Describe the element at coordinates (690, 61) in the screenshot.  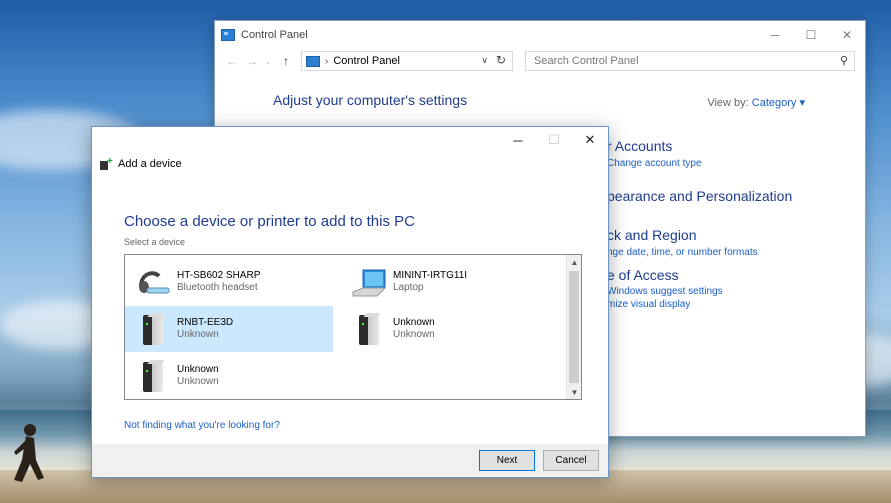
I see `search-input: Search Control Panel ⚲` at that location.